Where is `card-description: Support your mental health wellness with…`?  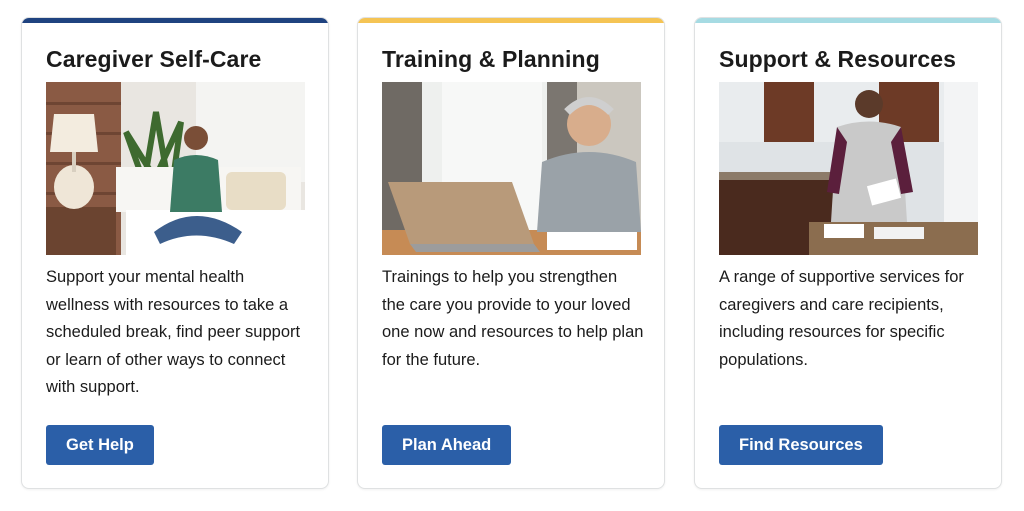
card-description: Support your mental health wellness with… is located at coordinates (173, 332).